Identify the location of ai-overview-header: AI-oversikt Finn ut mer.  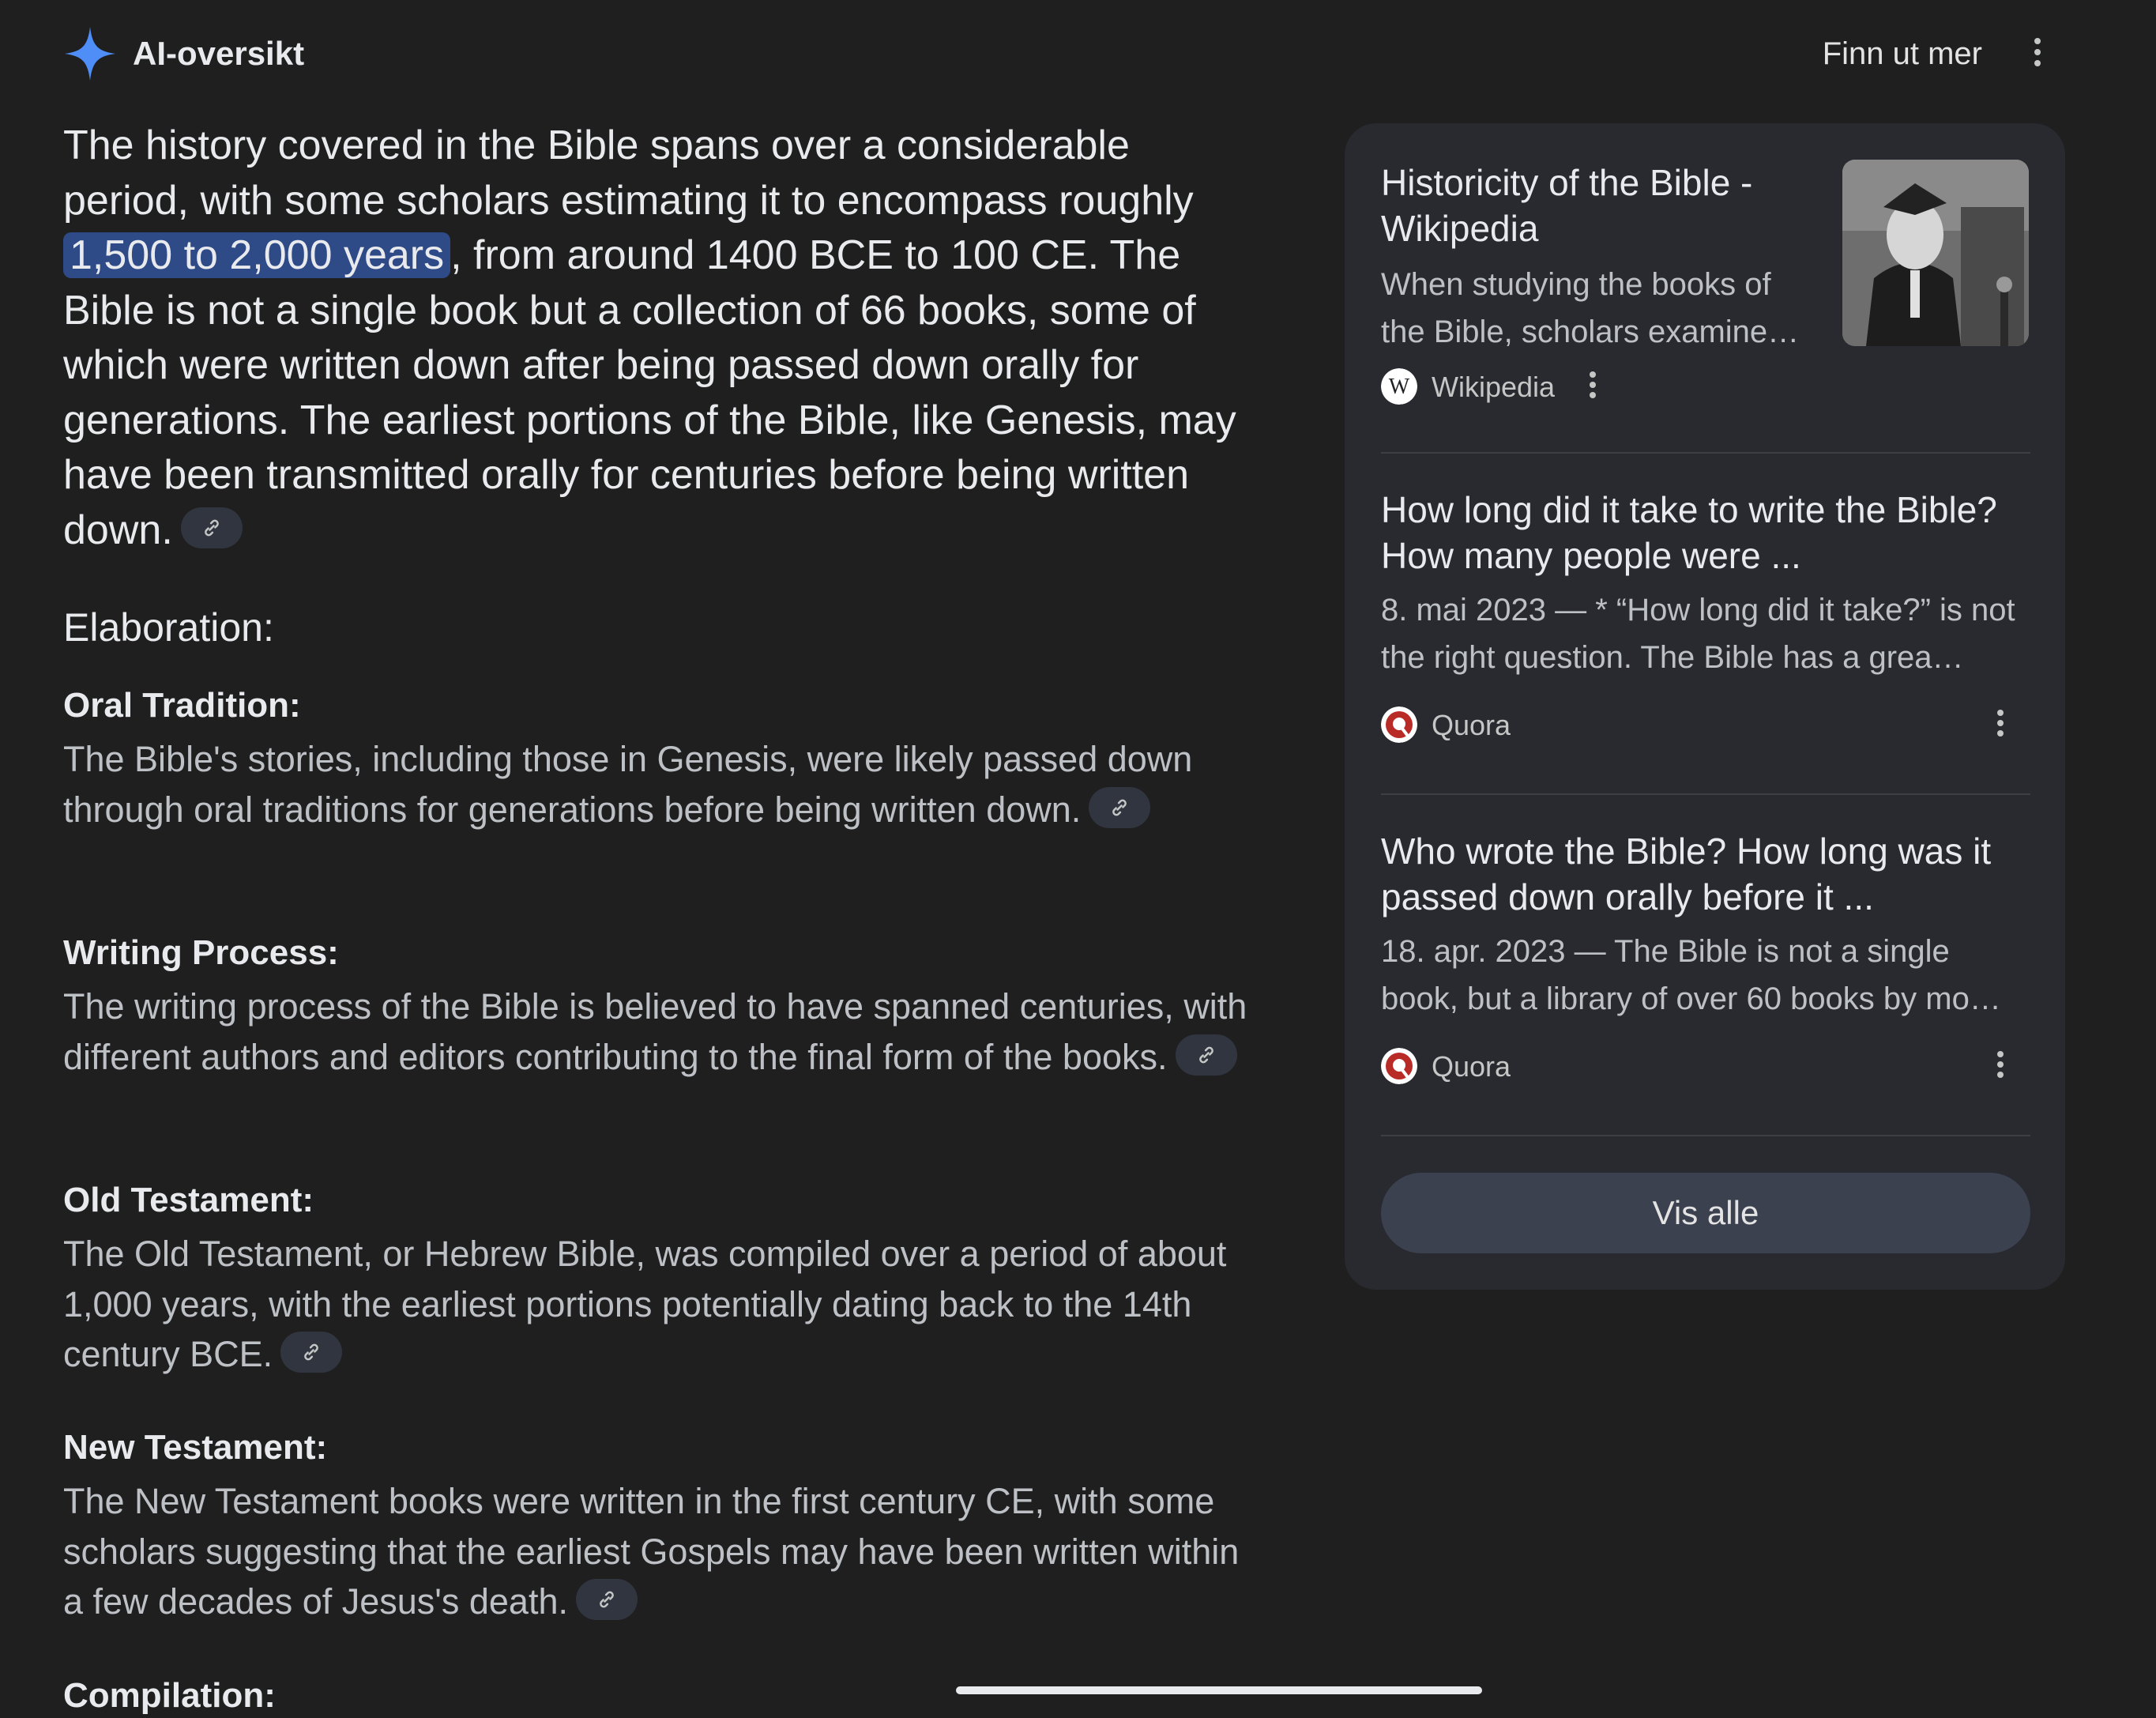
(1078, 53).